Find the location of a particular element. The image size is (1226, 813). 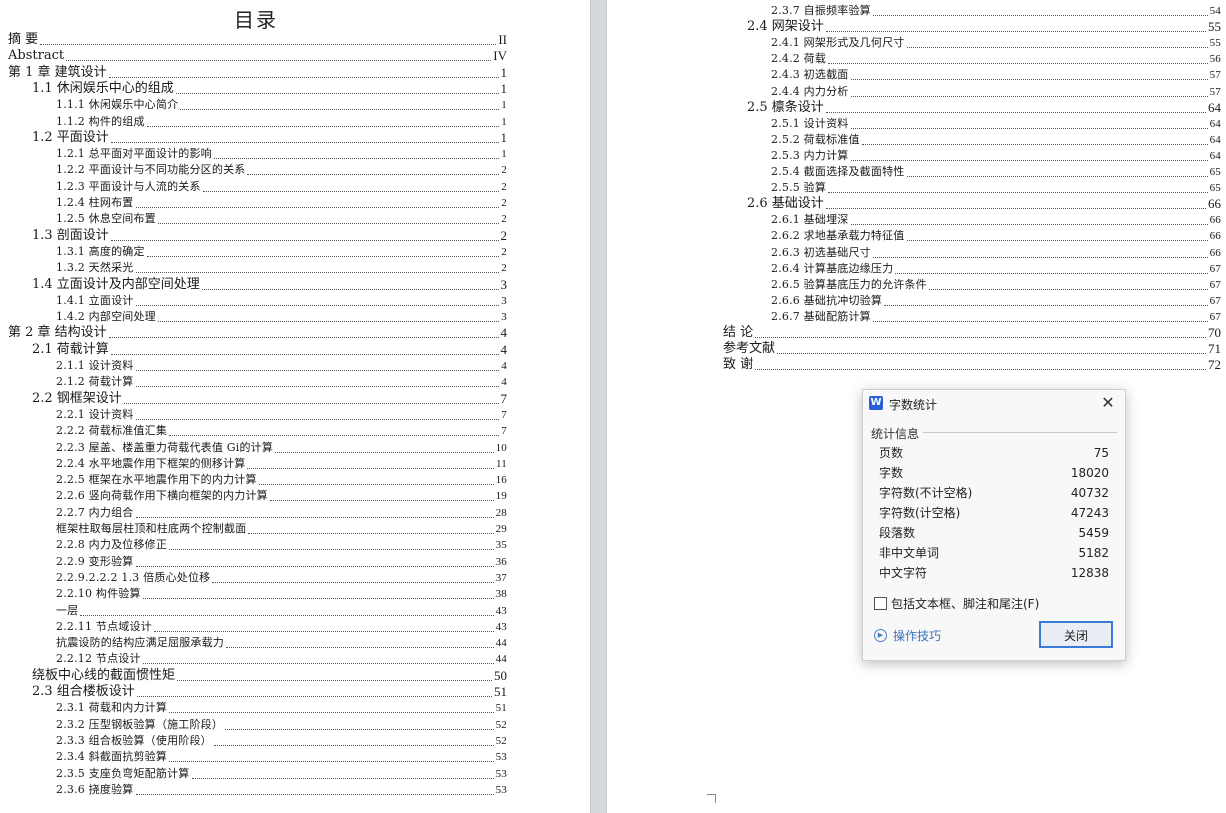

toc-entry: 2.1.1 设计资料 4 is located at coordinates (281, 366).